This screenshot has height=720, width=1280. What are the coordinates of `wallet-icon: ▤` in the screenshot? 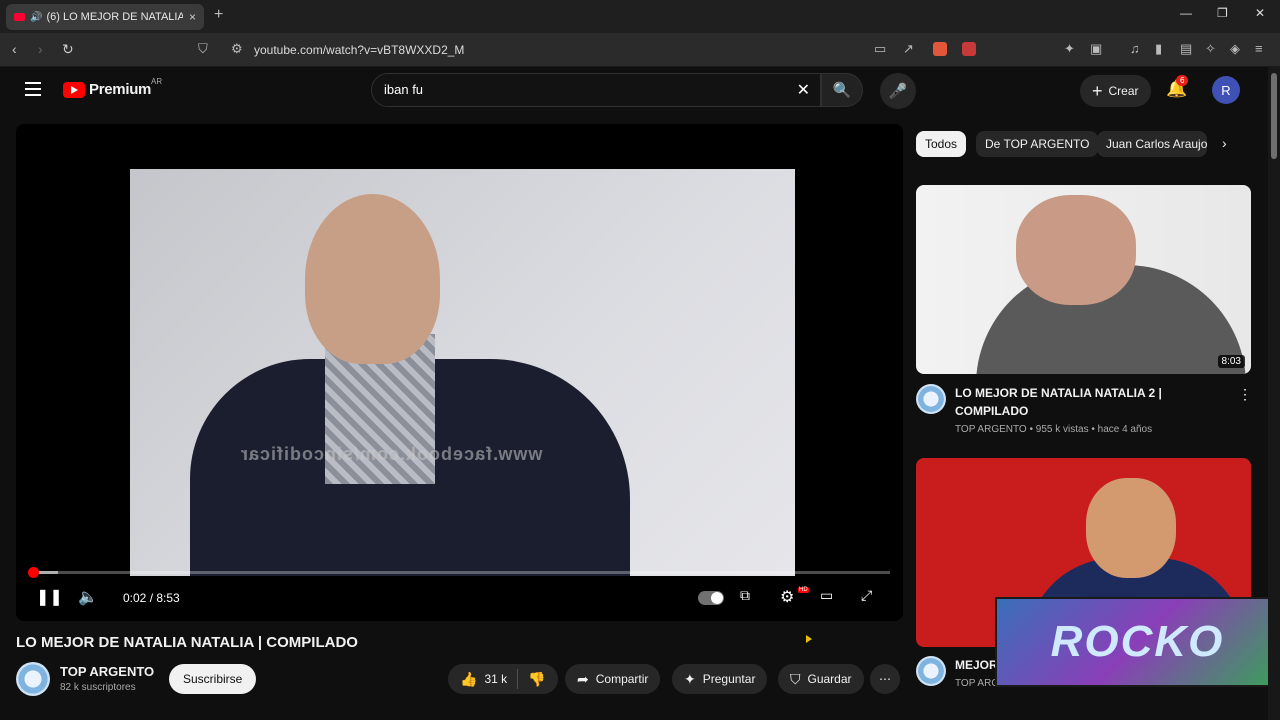 It's located at (1186, 49).